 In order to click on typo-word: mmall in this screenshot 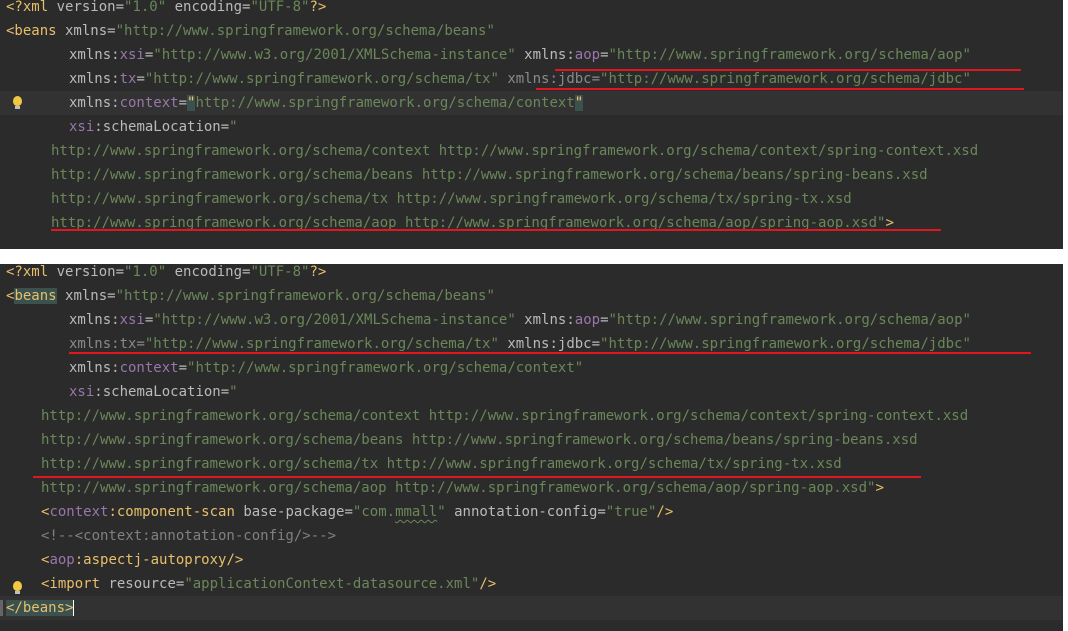, I will do `click(416, 512)`.